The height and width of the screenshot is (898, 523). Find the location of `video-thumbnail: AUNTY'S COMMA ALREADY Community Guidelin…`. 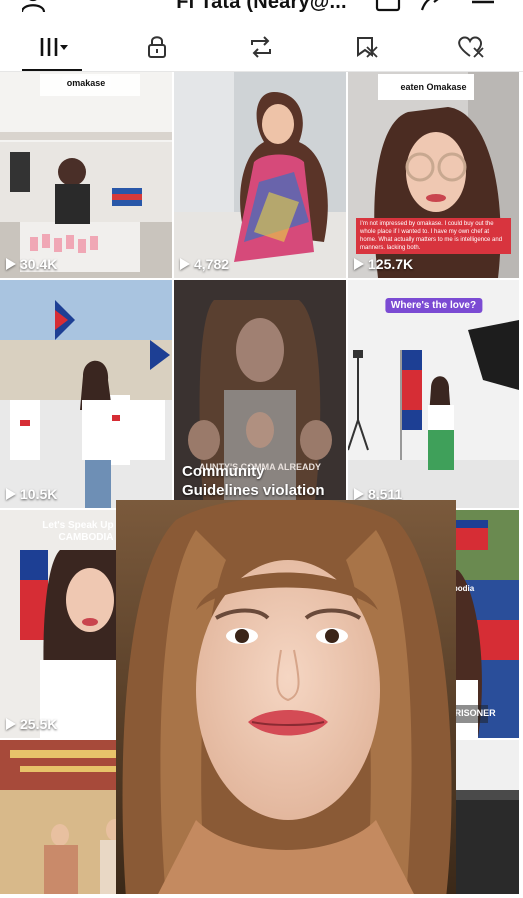

video-thumbnail: AUNTY'S COMMA ALREADY Community Guidelin… is located at coordinates (260, 394).